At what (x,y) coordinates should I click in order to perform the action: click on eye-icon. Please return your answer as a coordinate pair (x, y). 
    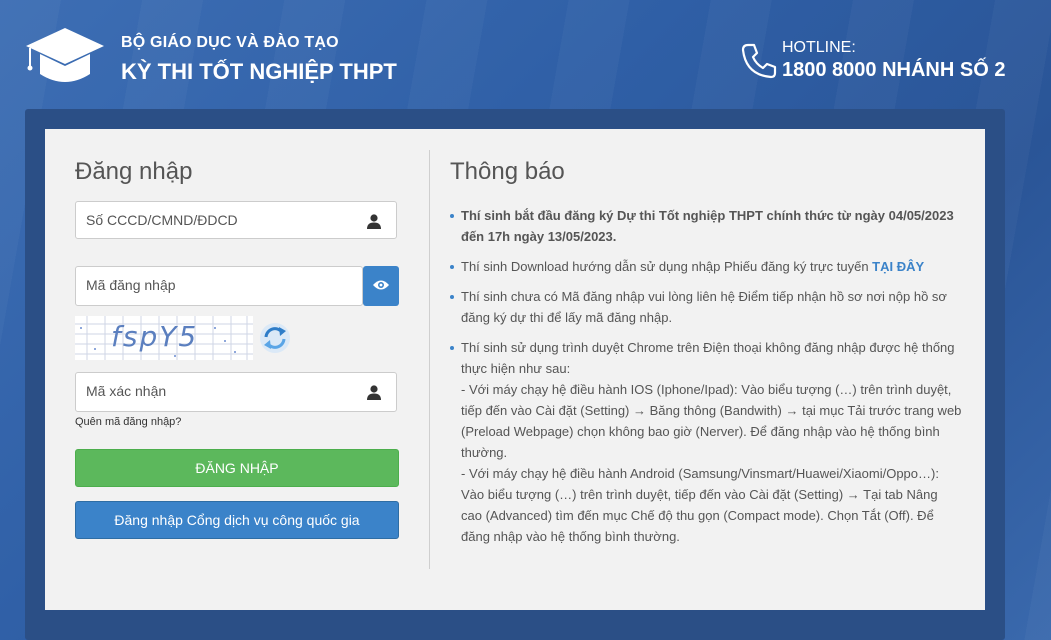
    Looking at the image, I should click on (381, 285).